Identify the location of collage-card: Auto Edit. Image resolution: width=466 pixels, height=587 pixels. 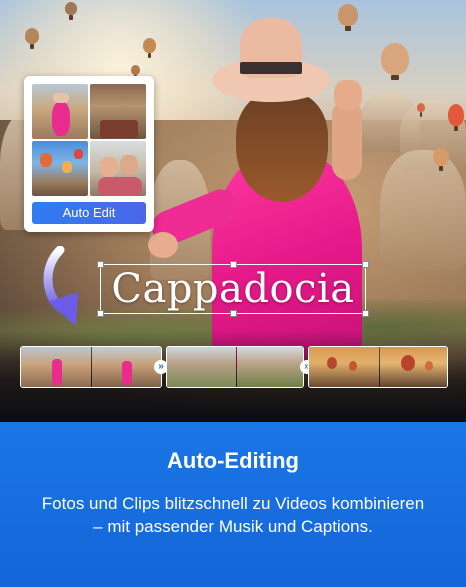
(89, 154).